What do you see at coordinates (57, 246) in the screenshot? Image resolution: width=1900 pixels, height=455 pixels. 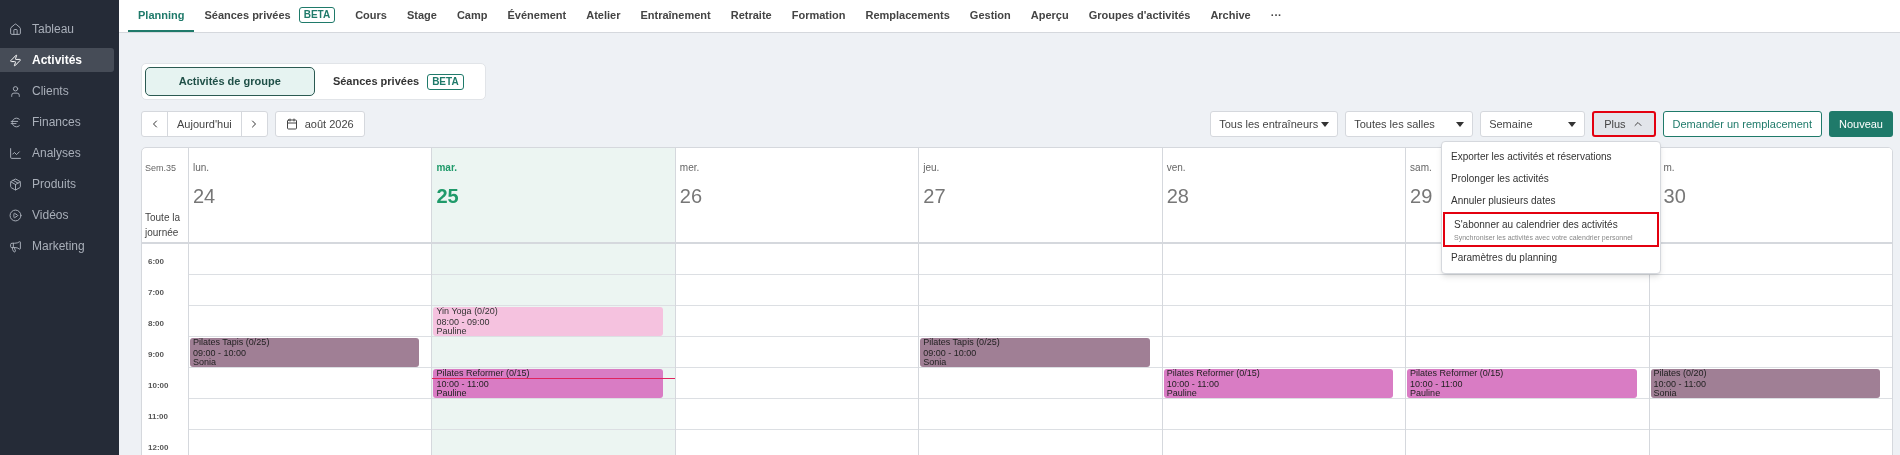 I see `sidebar-item: Marketing` at bounding box center [57, 246].